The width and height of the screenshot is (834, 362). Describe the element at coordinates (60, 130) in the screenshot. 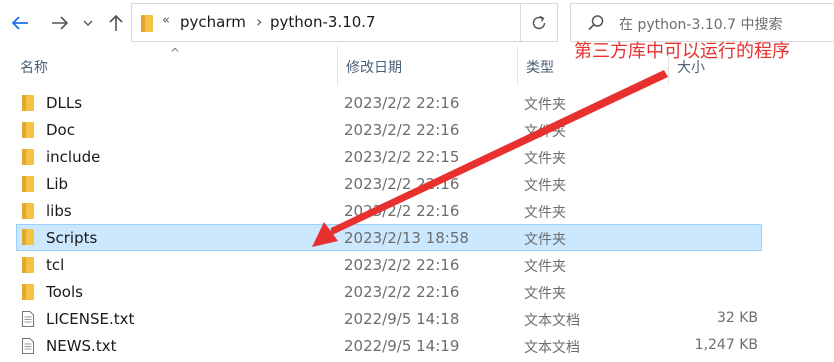

I see `file-name: Doc` at that location.